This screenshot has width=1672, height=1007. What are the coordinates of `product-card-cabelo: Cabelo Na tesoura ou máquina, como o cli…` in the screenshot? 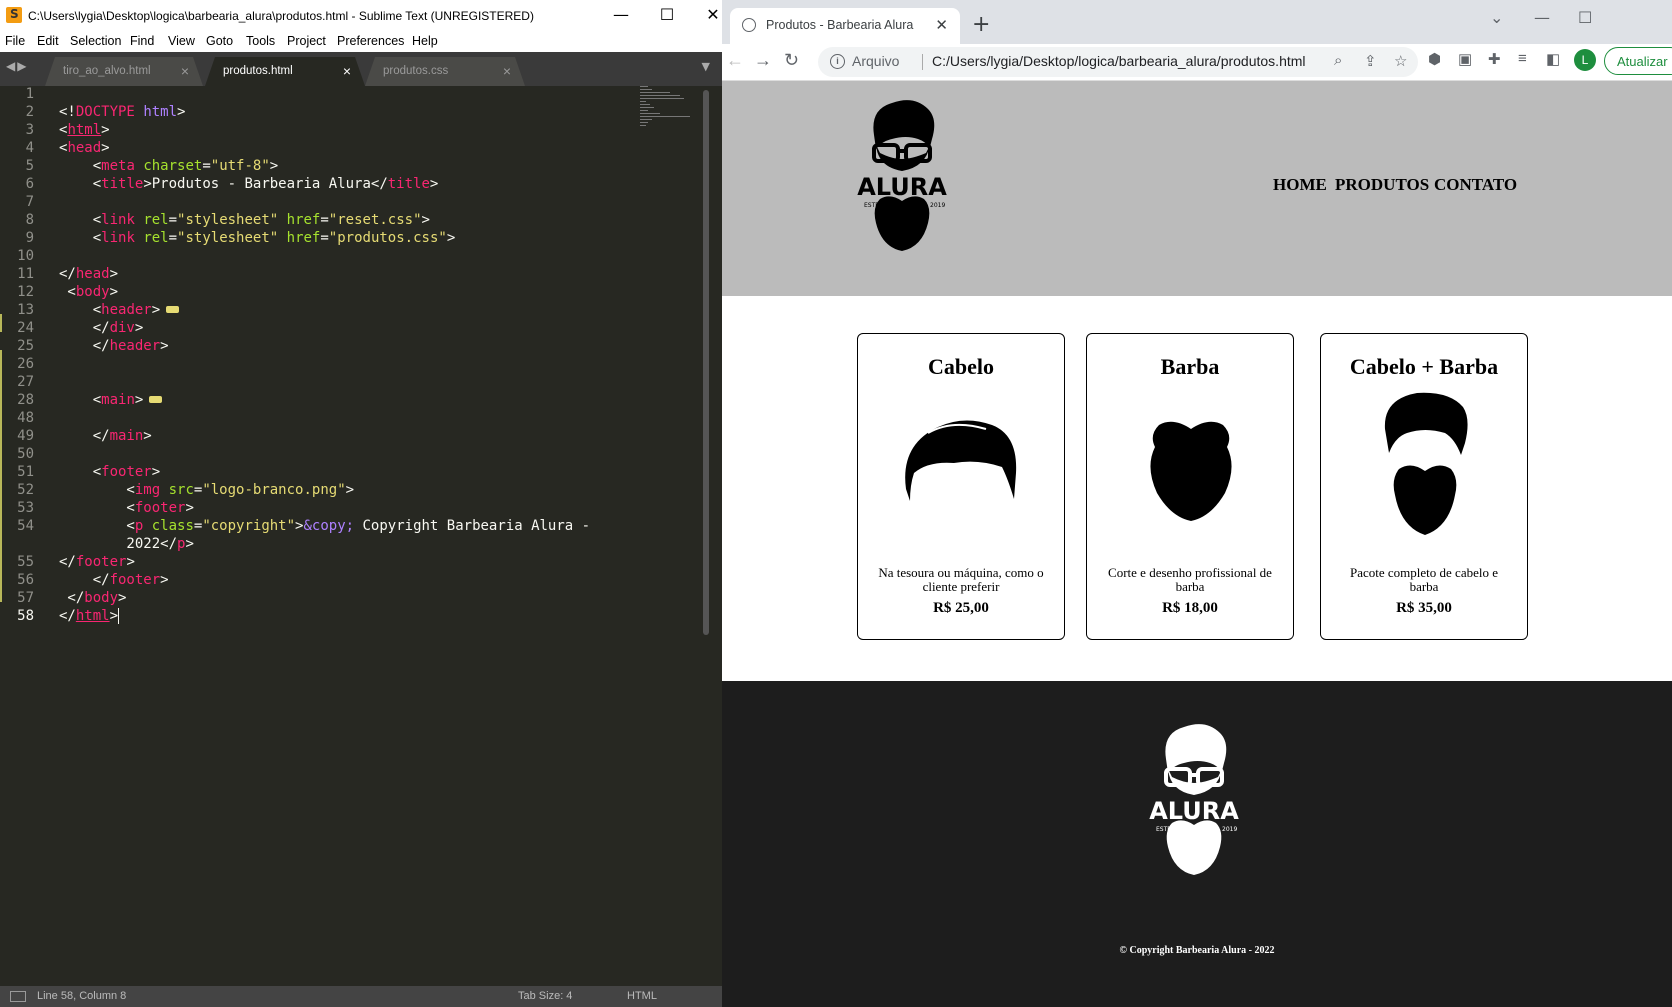 It's located at (961, 486).